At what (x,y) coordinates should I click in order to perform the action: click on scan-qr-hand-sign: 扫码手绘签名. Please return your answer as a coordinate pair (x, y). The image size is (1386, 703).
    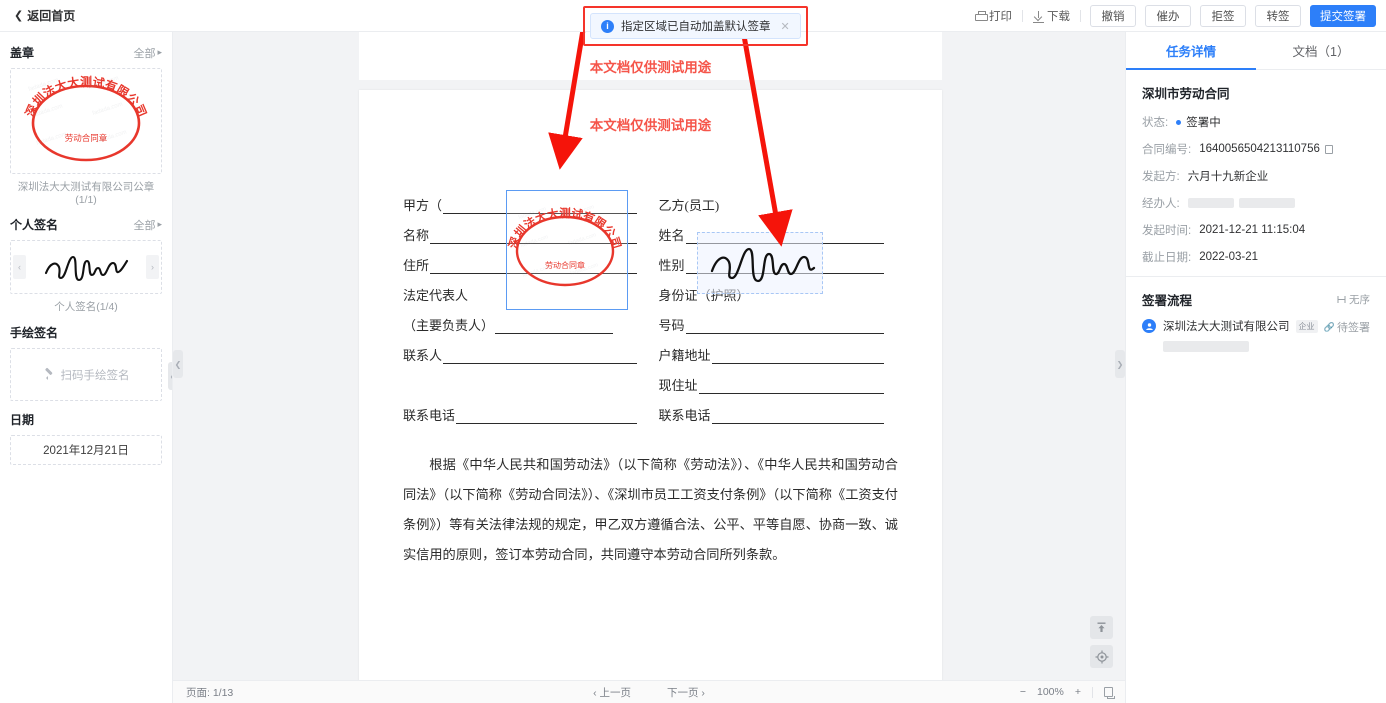
    Looking at the image, I should click on (86, 375).